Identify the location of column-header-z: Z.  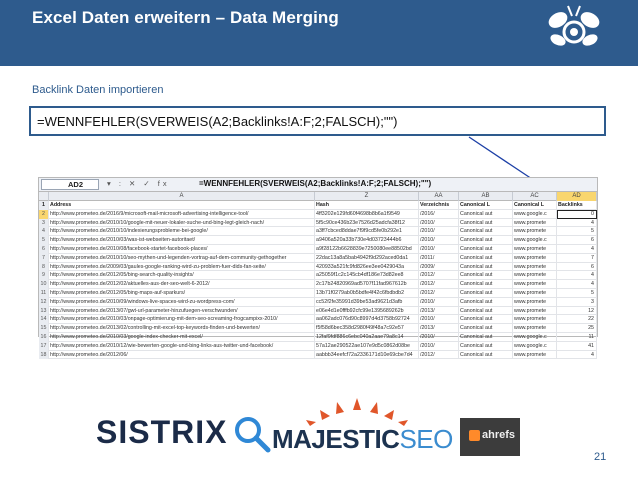
(367, 196).